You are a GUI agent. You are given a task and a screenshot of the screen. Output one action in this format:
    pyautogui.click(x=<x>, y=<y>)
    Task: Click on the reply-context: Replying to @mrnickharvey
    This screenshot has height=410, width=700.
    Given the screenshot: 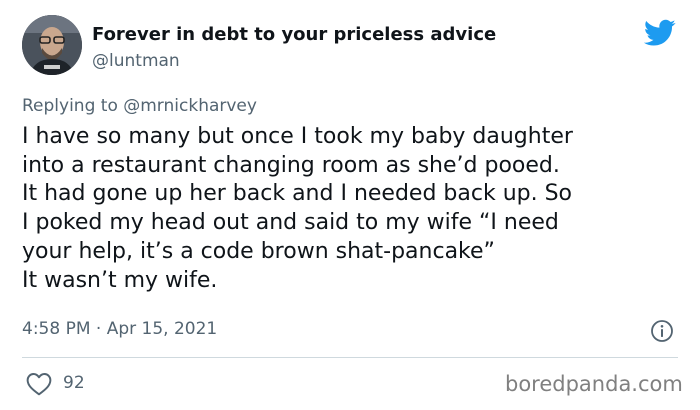 What is the action you would take?
    pyautogui.click(x=139, y=106)
    